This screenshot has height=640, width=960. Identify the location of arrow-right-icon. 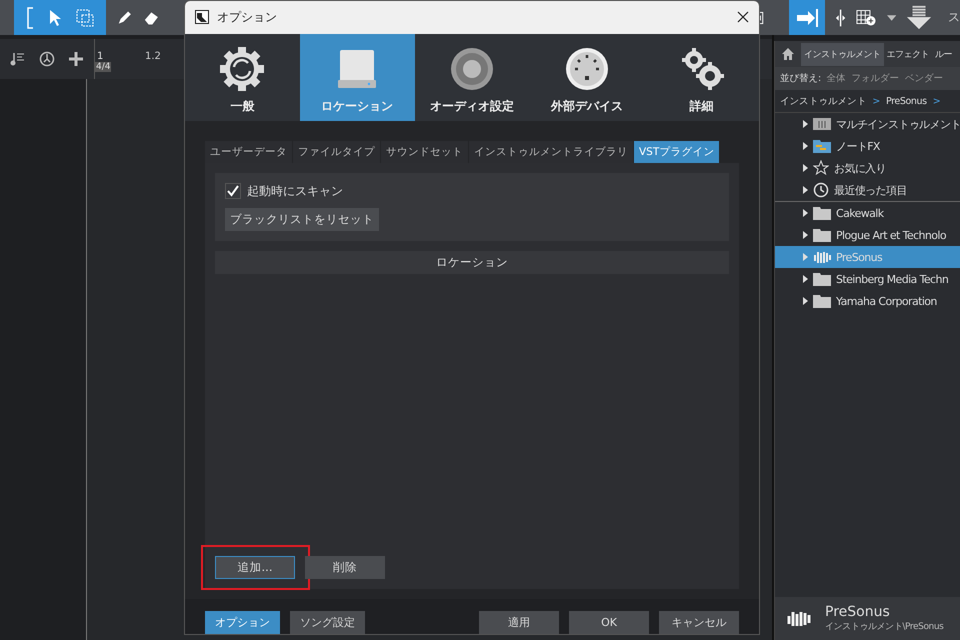
(807, 18).